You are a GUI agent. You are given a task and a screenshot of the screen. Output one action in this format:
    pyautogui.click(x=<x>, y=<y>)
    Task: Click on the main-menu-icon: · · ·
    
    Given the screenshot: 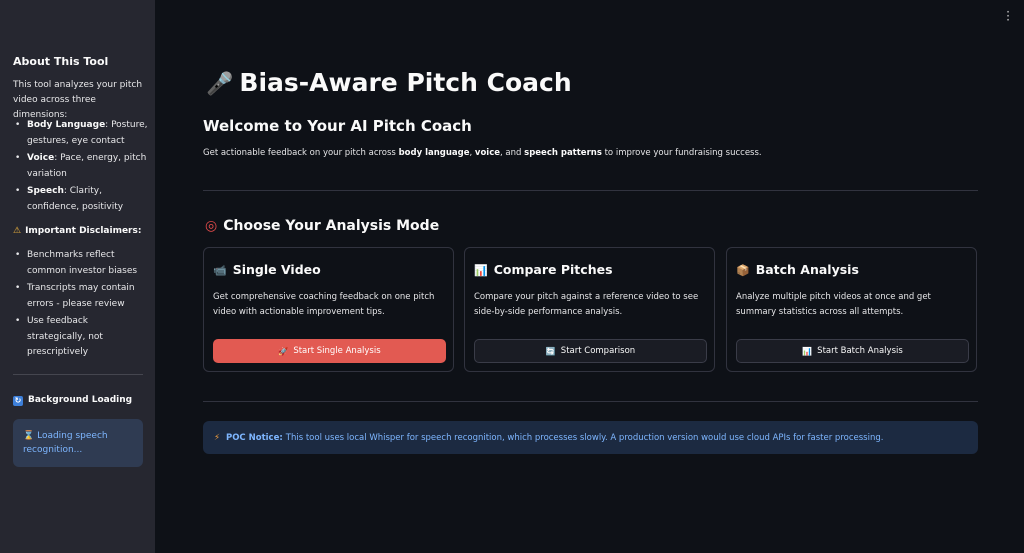 What is the action you would take?
    pyautogui.click(x=1008, y=16)
    